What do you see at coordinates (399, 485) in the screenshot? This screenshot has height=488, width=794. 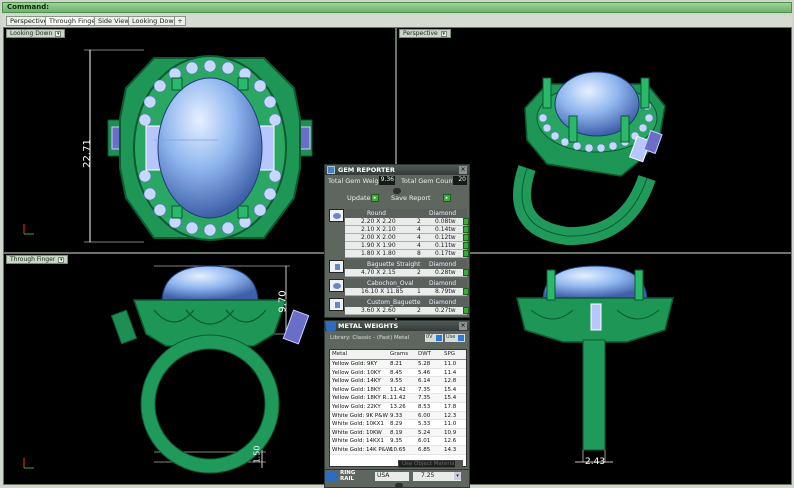 I see `expand-toggle` at bounding box center [399, 485].